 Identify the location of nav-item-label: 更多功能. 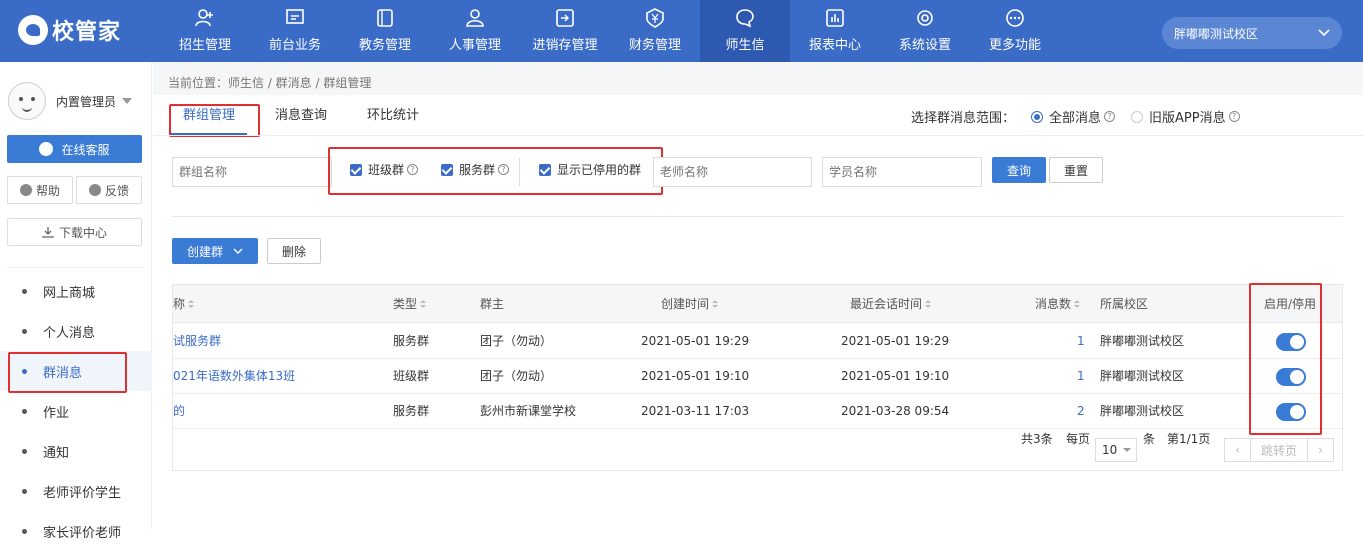
(1014, 45).